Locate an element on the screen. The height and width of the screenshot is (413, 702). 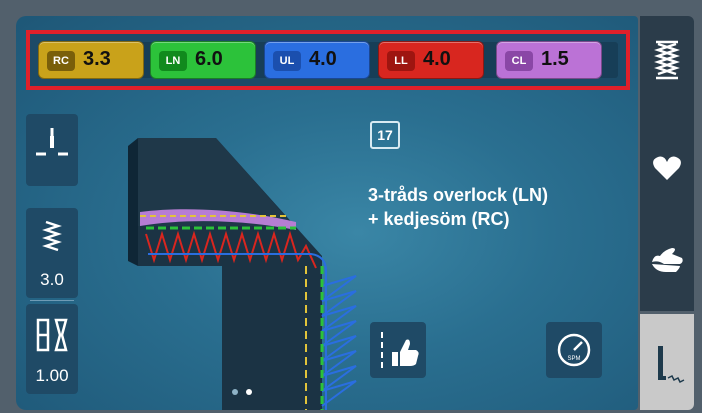
page-dot-active is located at coordinates (249, 392).